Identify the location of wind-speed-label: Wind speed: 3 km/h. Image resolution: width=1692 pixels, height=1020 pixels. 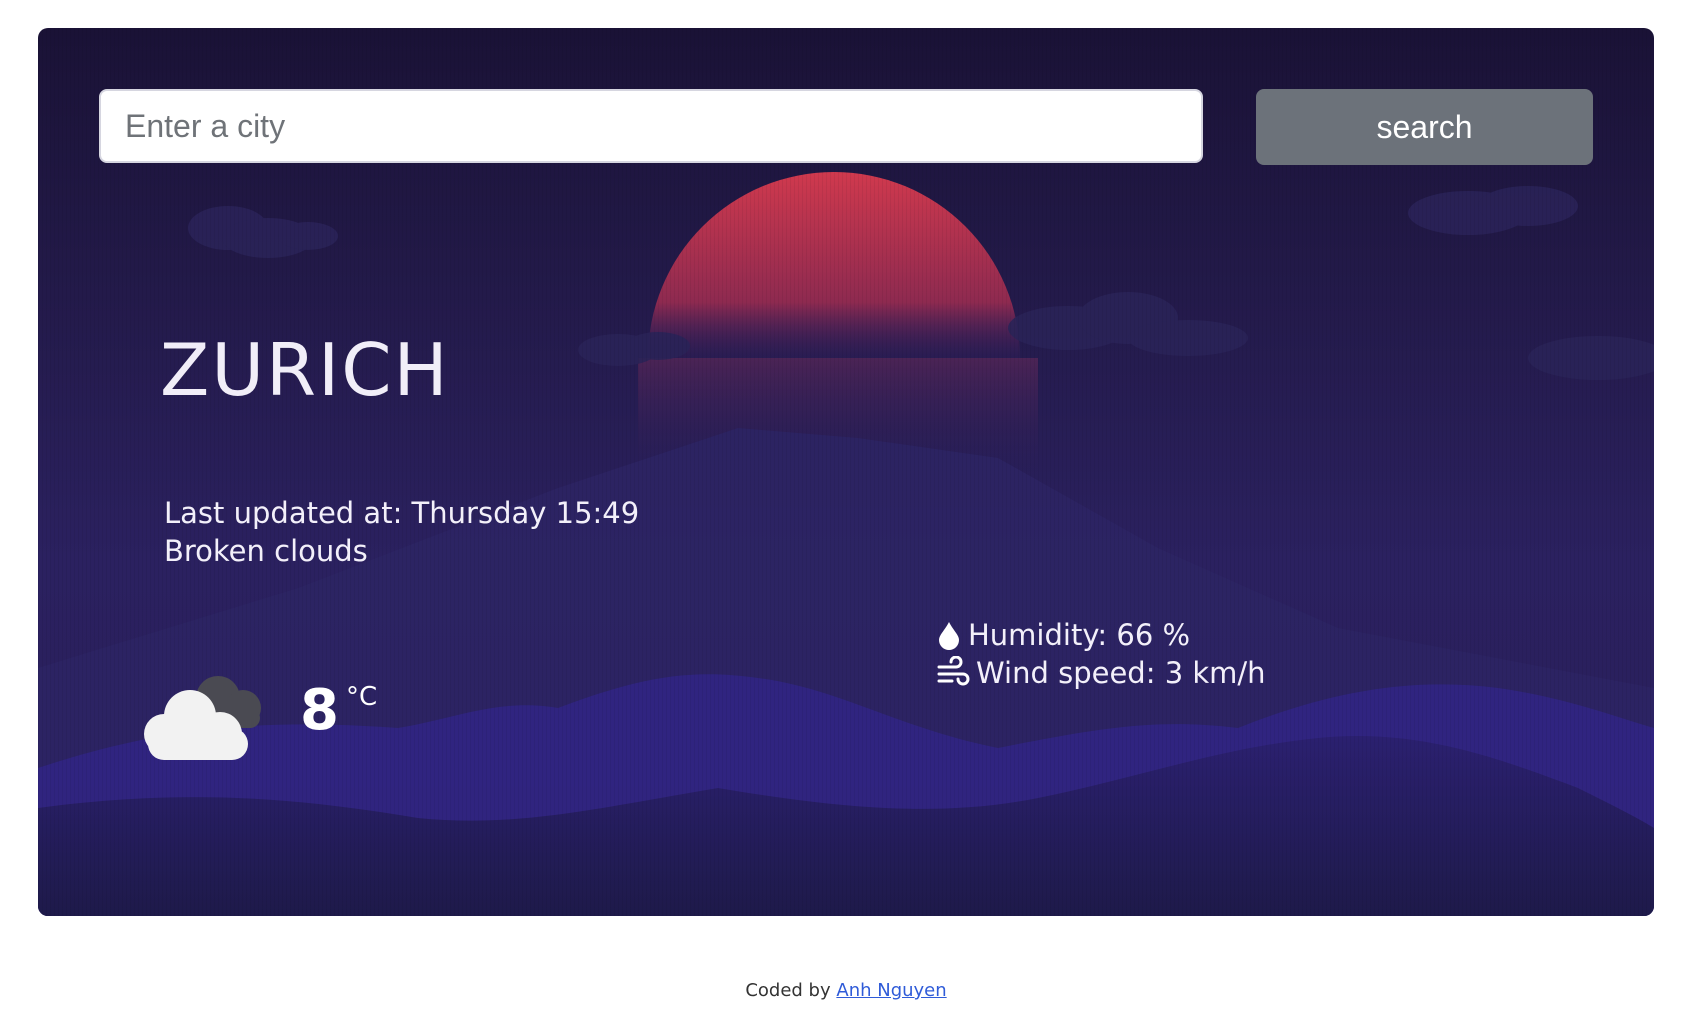
(1121, 673).